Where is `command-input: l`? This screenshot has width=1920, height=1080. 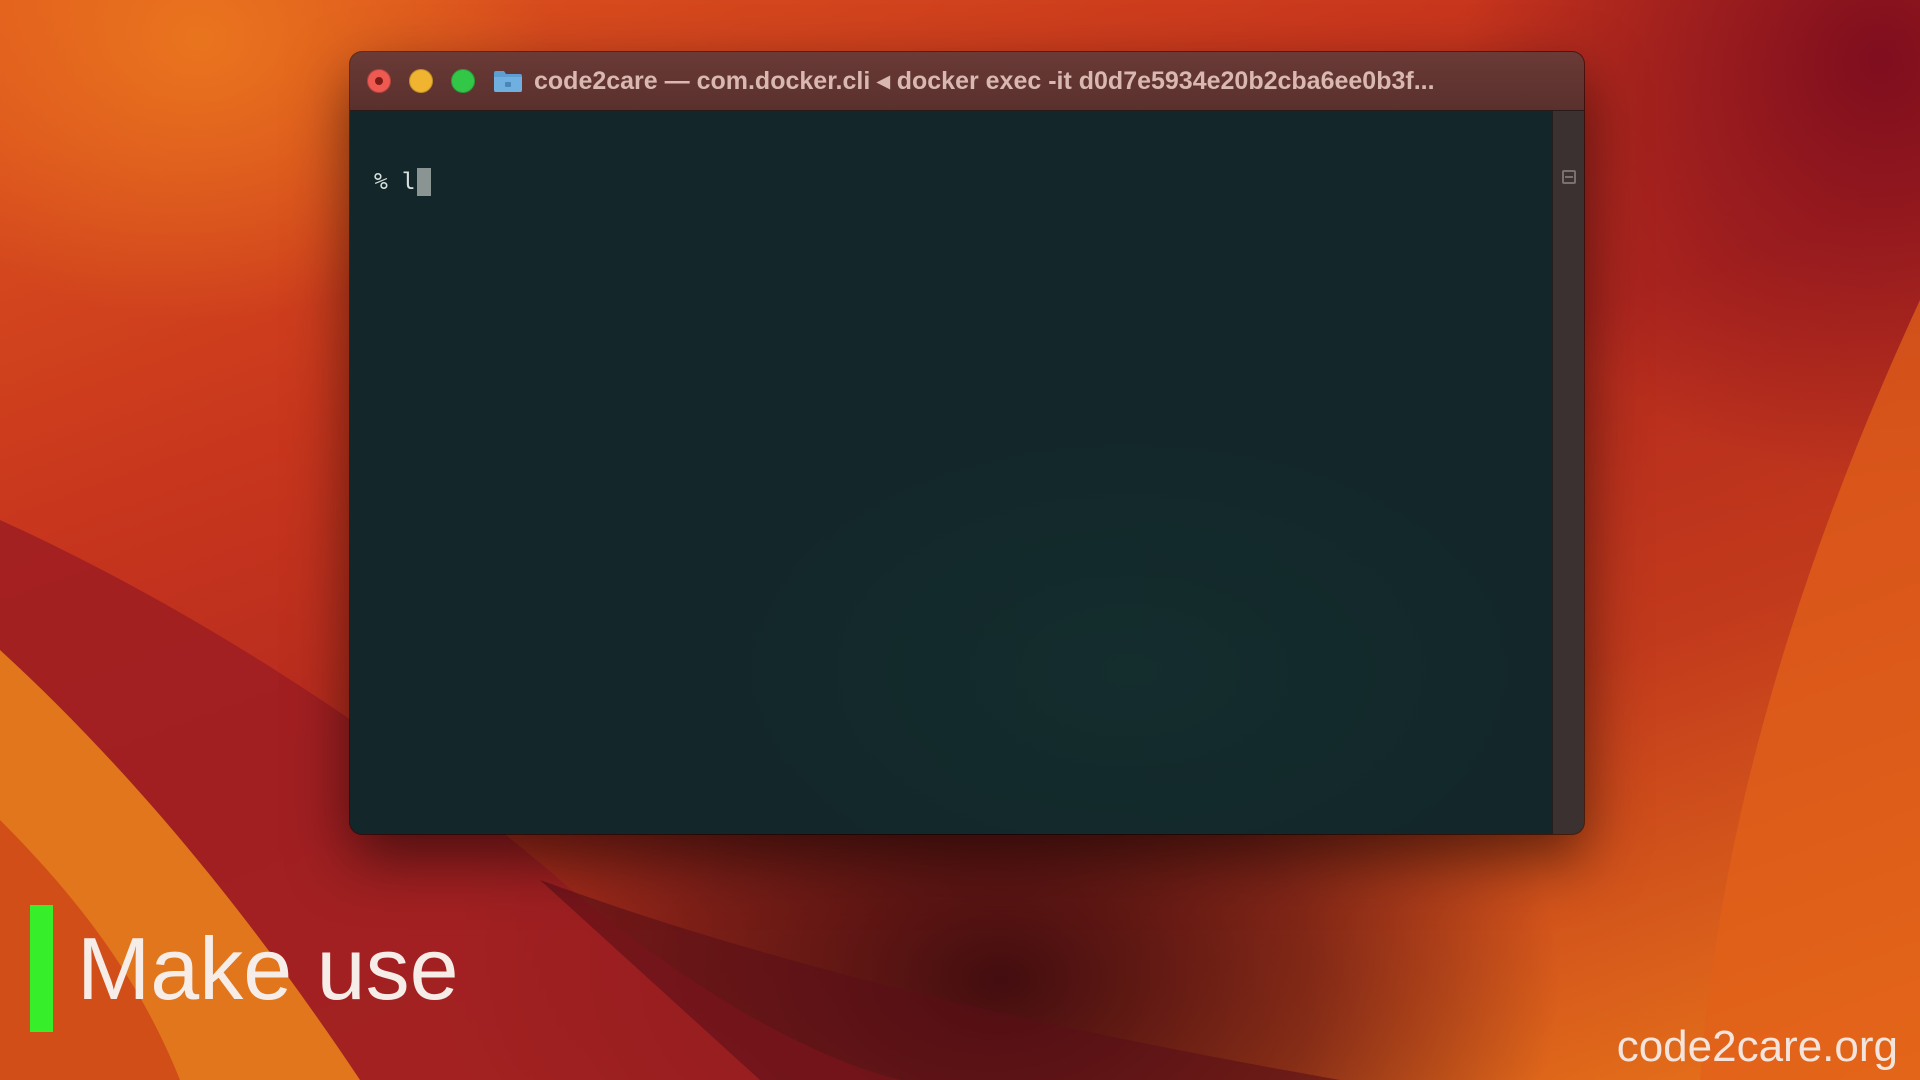
command-input: l is located at coordinates (409, 182).